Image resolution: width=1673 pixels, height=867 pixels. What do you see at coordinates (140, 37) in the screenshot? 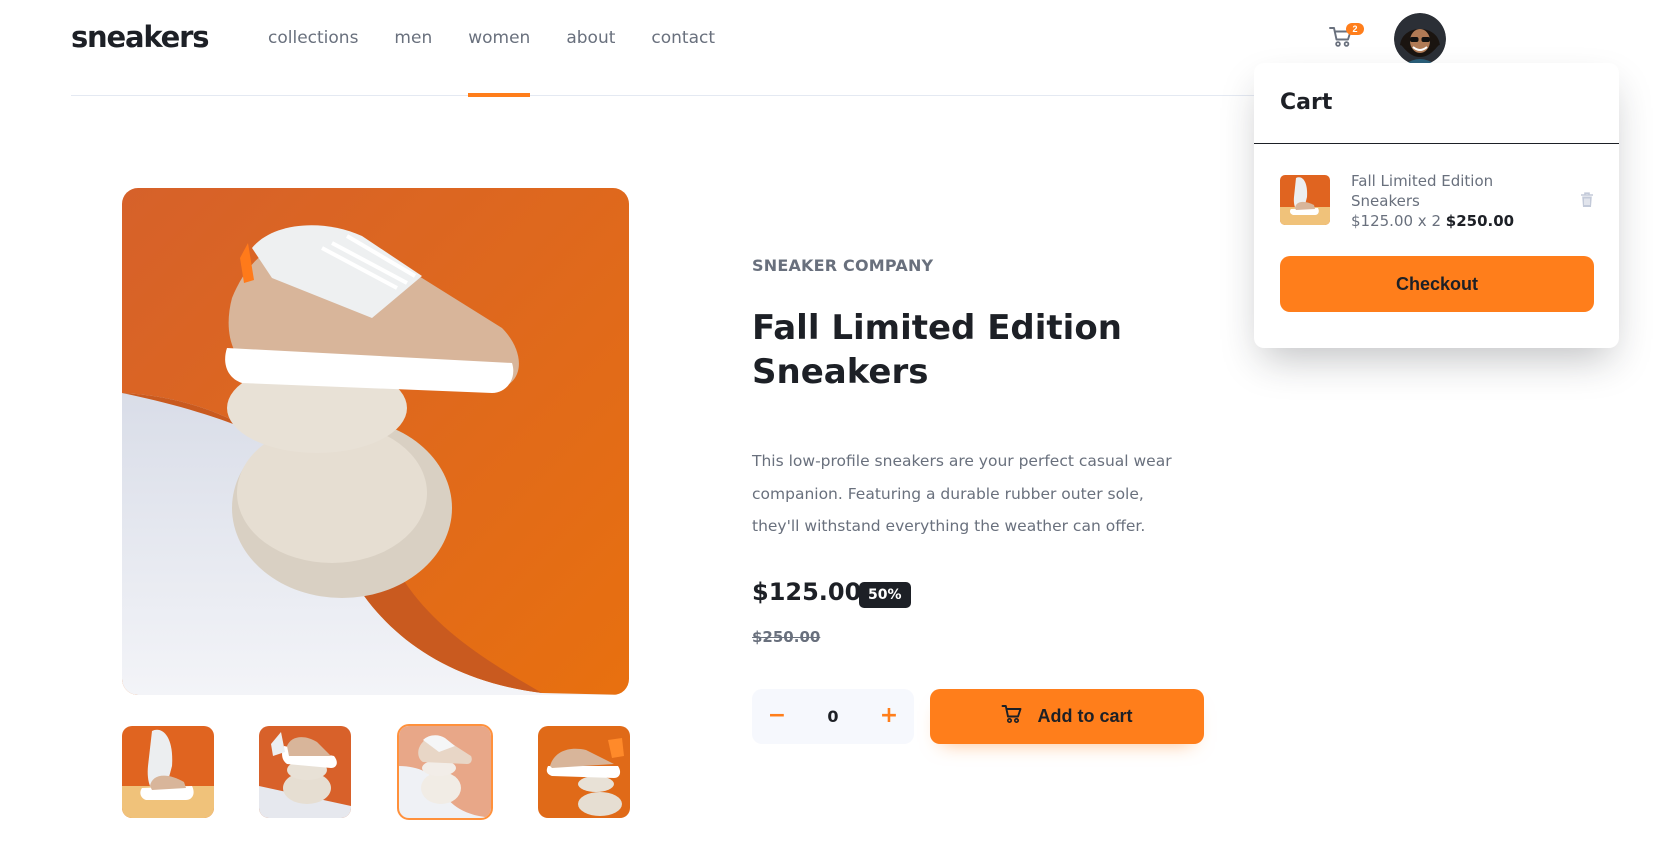
I see `logo: sneakers` at bounding box center [140, 37].